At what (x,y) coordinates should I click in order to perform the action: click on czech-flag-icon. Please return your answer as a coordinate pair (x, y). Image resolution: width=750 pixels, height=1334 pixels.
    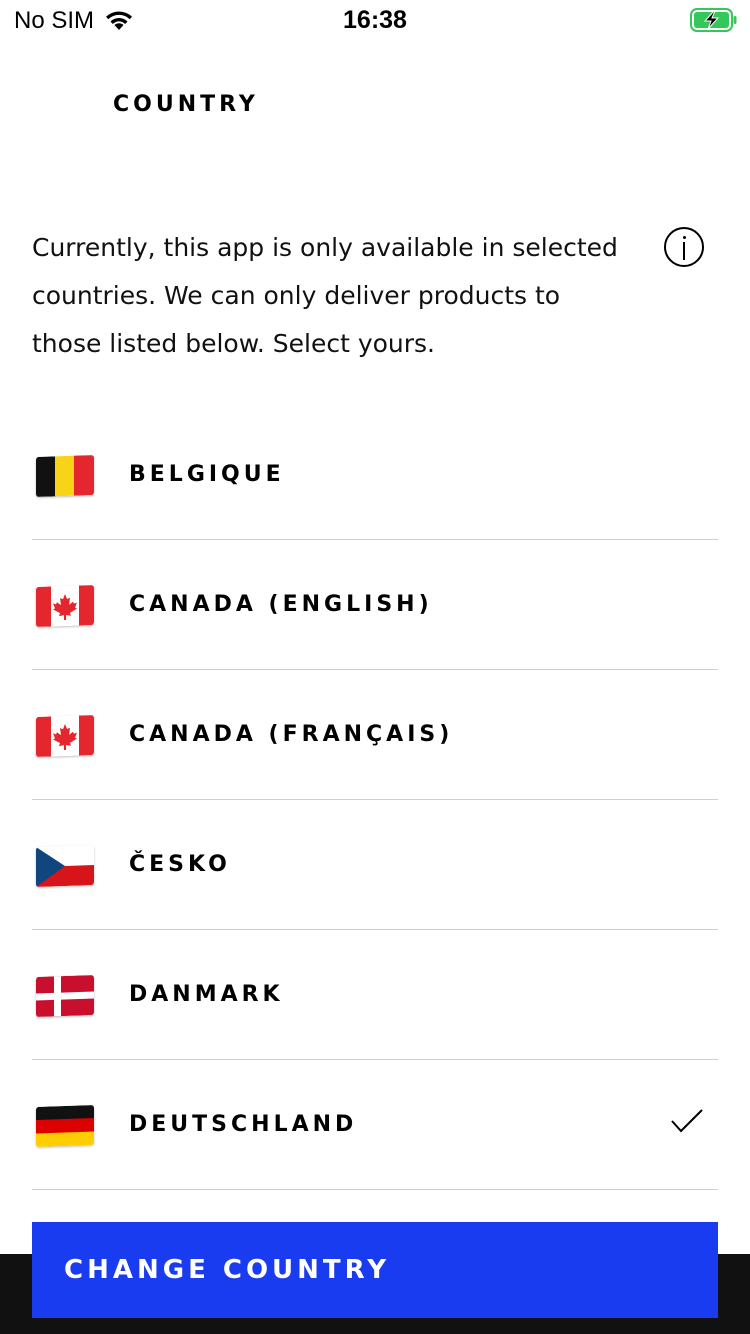
    Looking at the image, I should click on (65, 866).